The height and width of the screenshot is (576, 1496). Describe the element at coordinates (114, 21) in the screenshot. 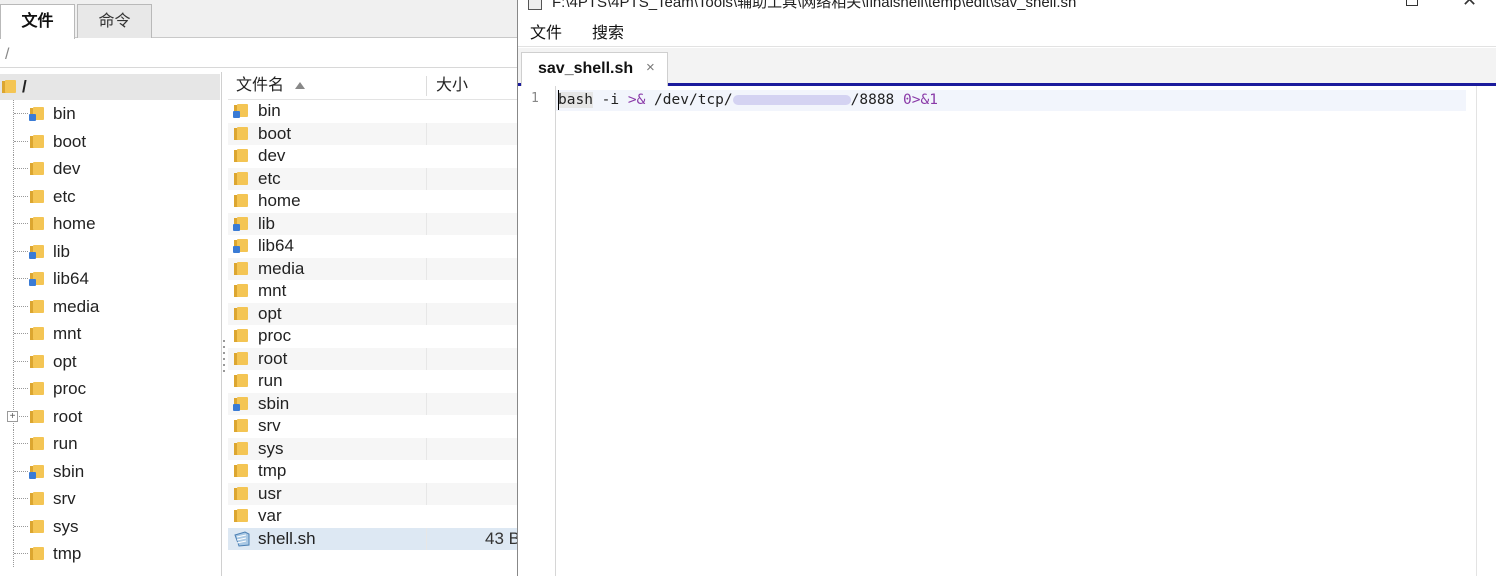

I see `tab-commands: 命令` at that location.